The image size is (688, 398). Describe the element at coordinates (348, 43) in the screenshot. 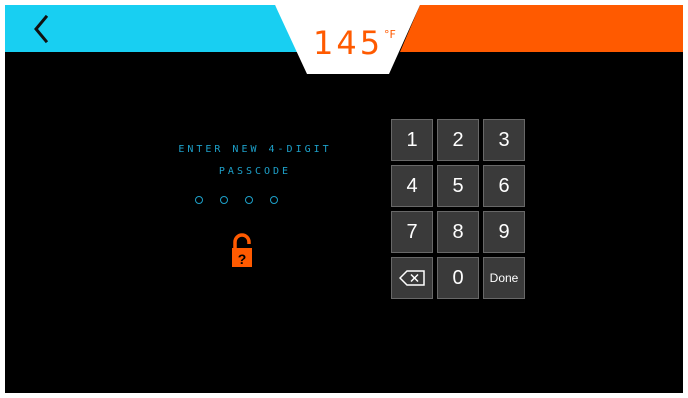

I see `temperature-readout: 145` at that location.